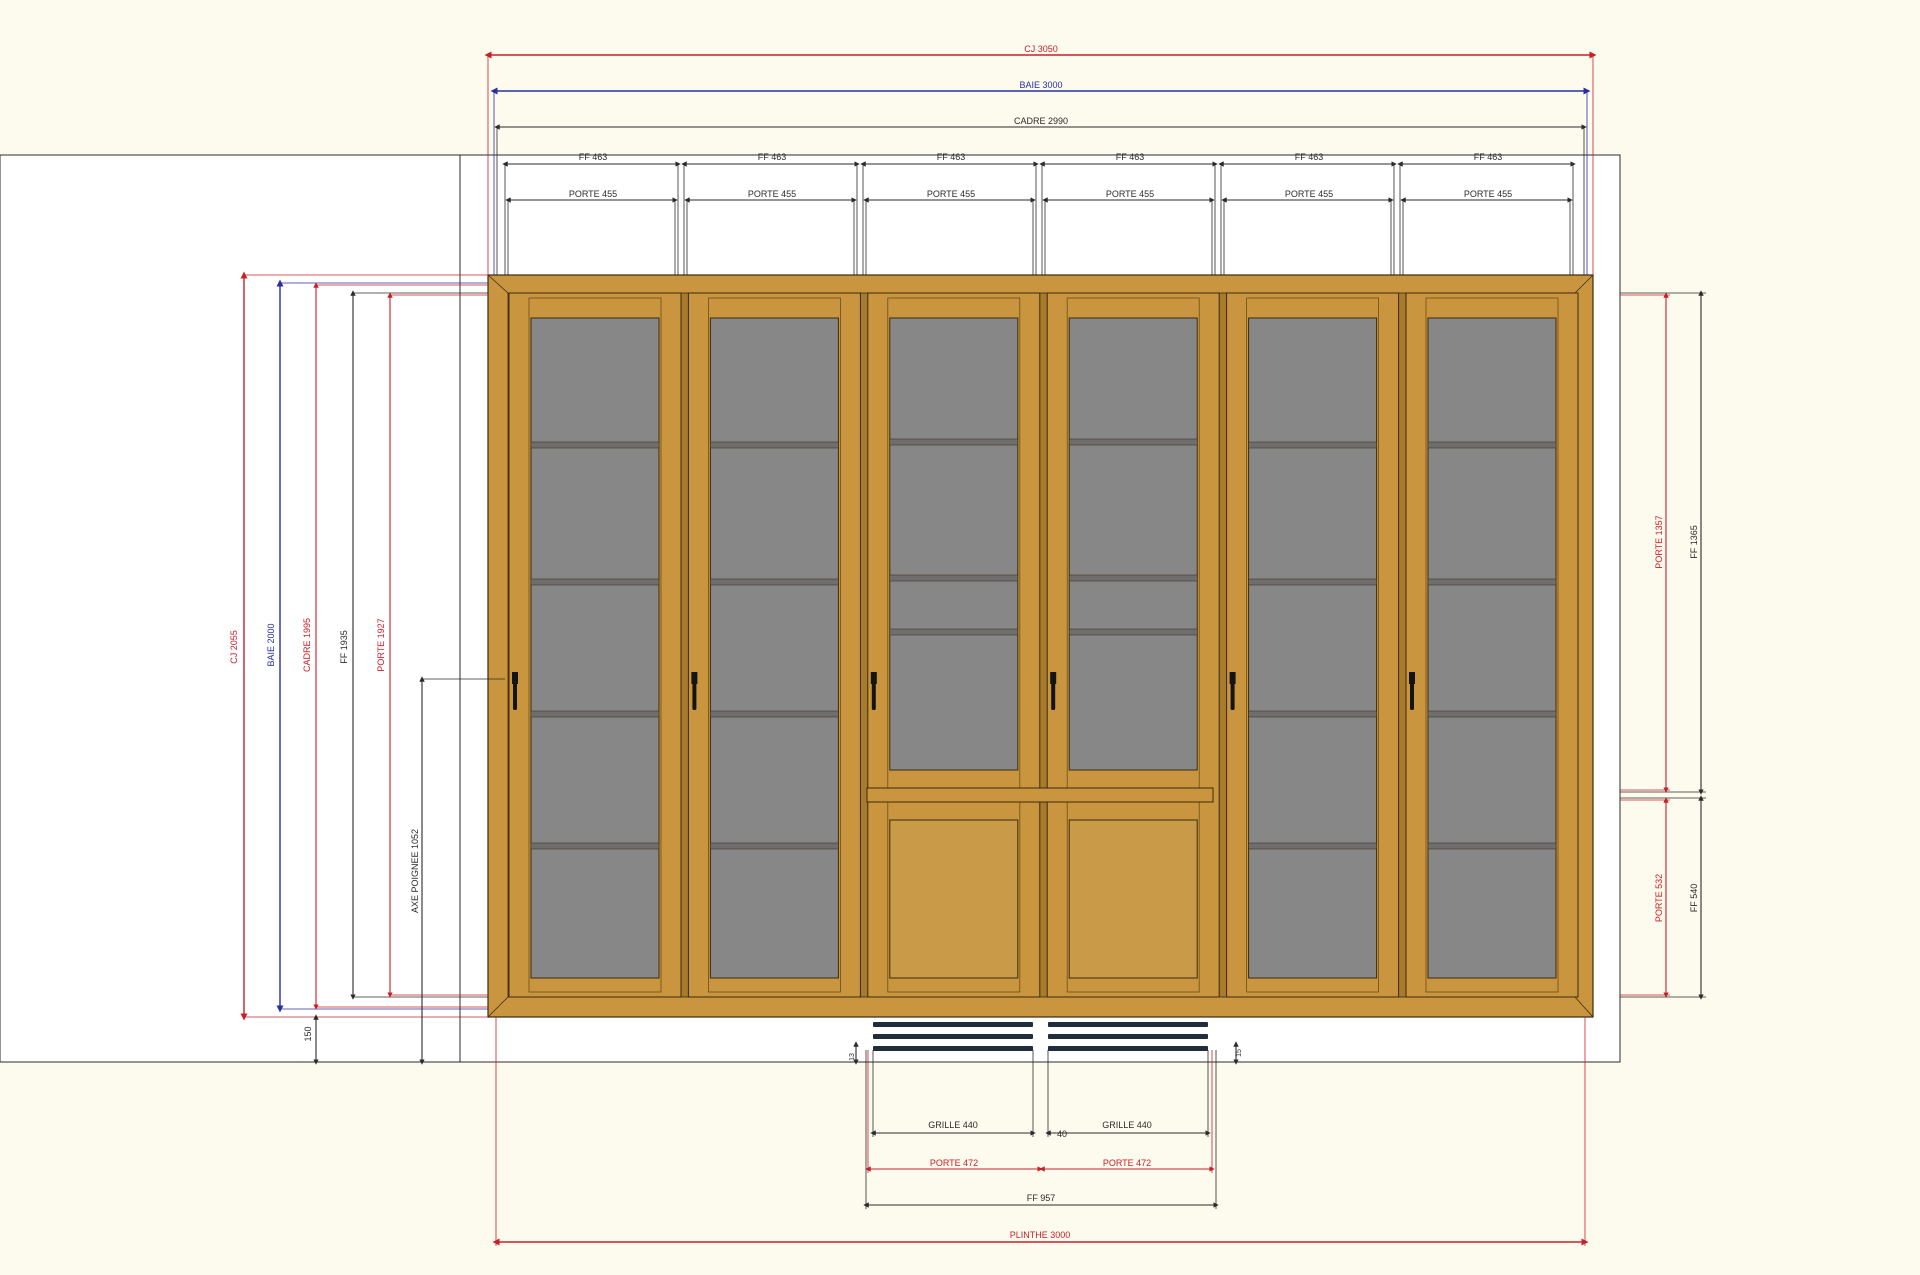 The height and width of the screenshot is (1275, 1920). What do you see at coordinates (1659, 898) in the screenshot?
I see `dim-porte-lower: PORTE 532` at bounding box center [1659, 898].